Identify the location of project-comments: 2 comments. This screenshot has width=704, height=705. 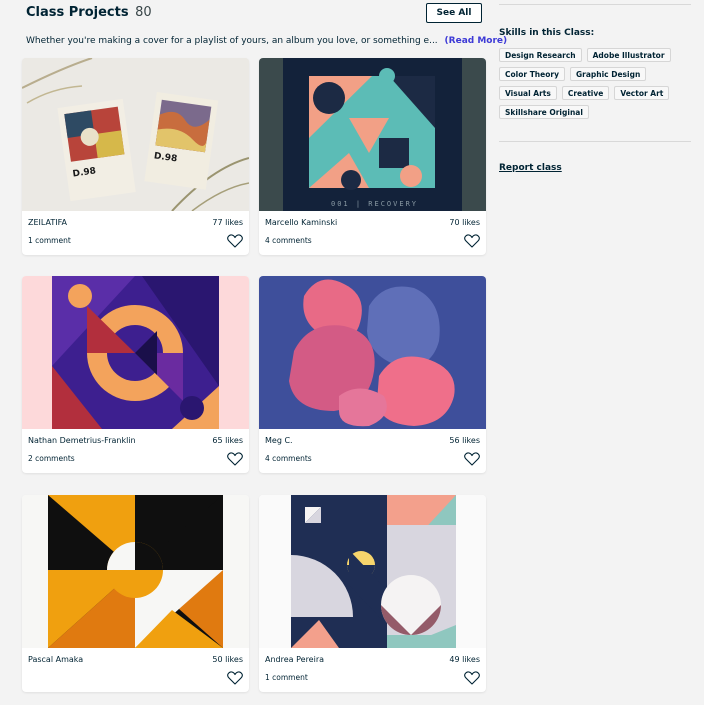
(51, 458).